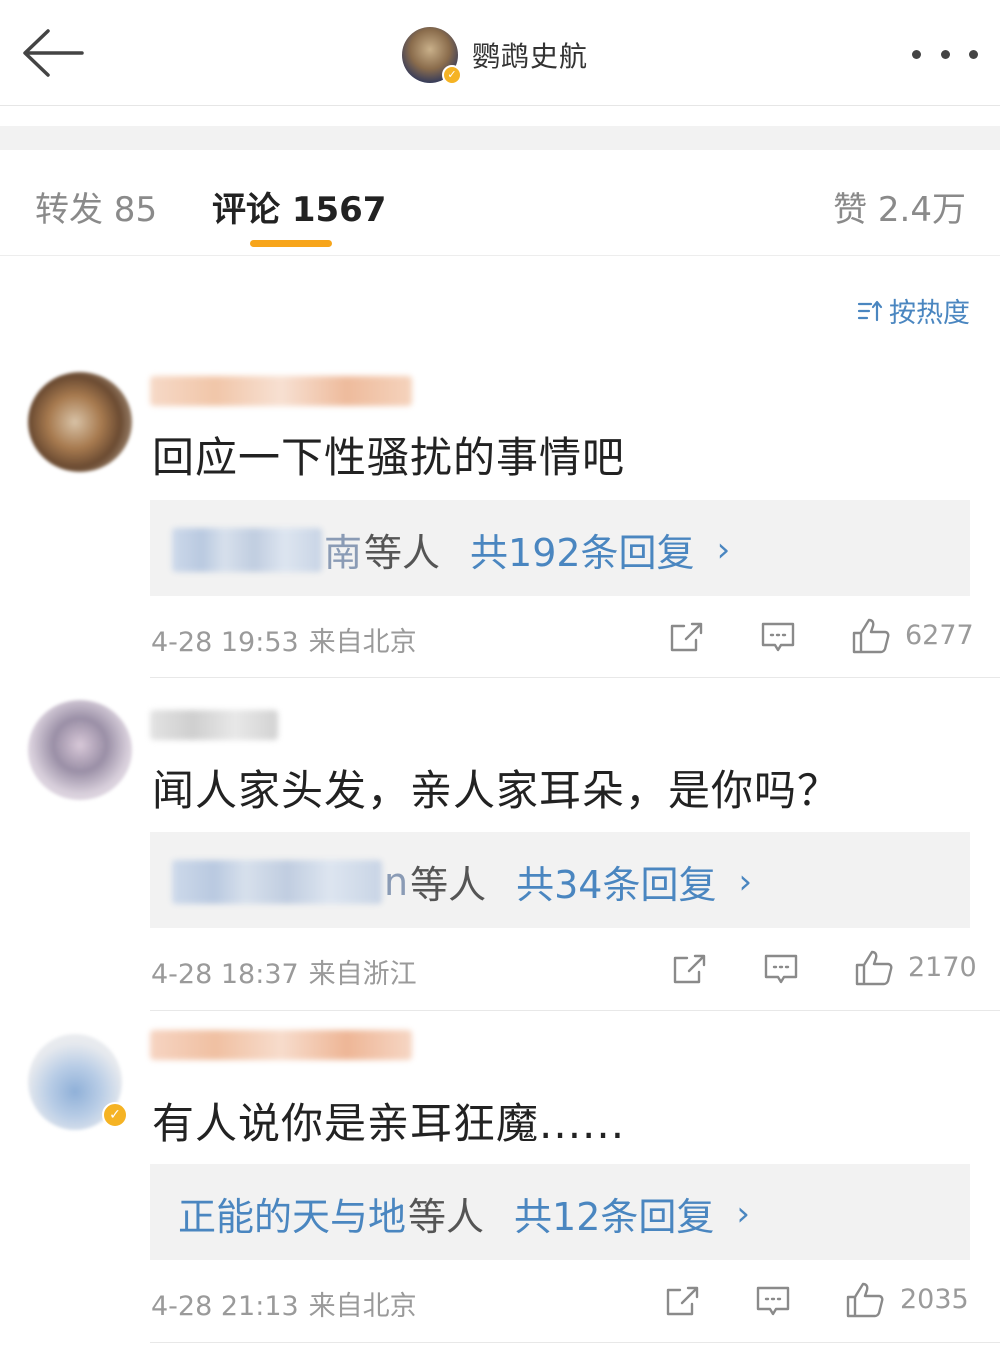 Image resolution: width=1000 pixels, height=1358 pixels. I want to click on comment-text: 回应一下性骚扰的事情吧, so click(389, 457).